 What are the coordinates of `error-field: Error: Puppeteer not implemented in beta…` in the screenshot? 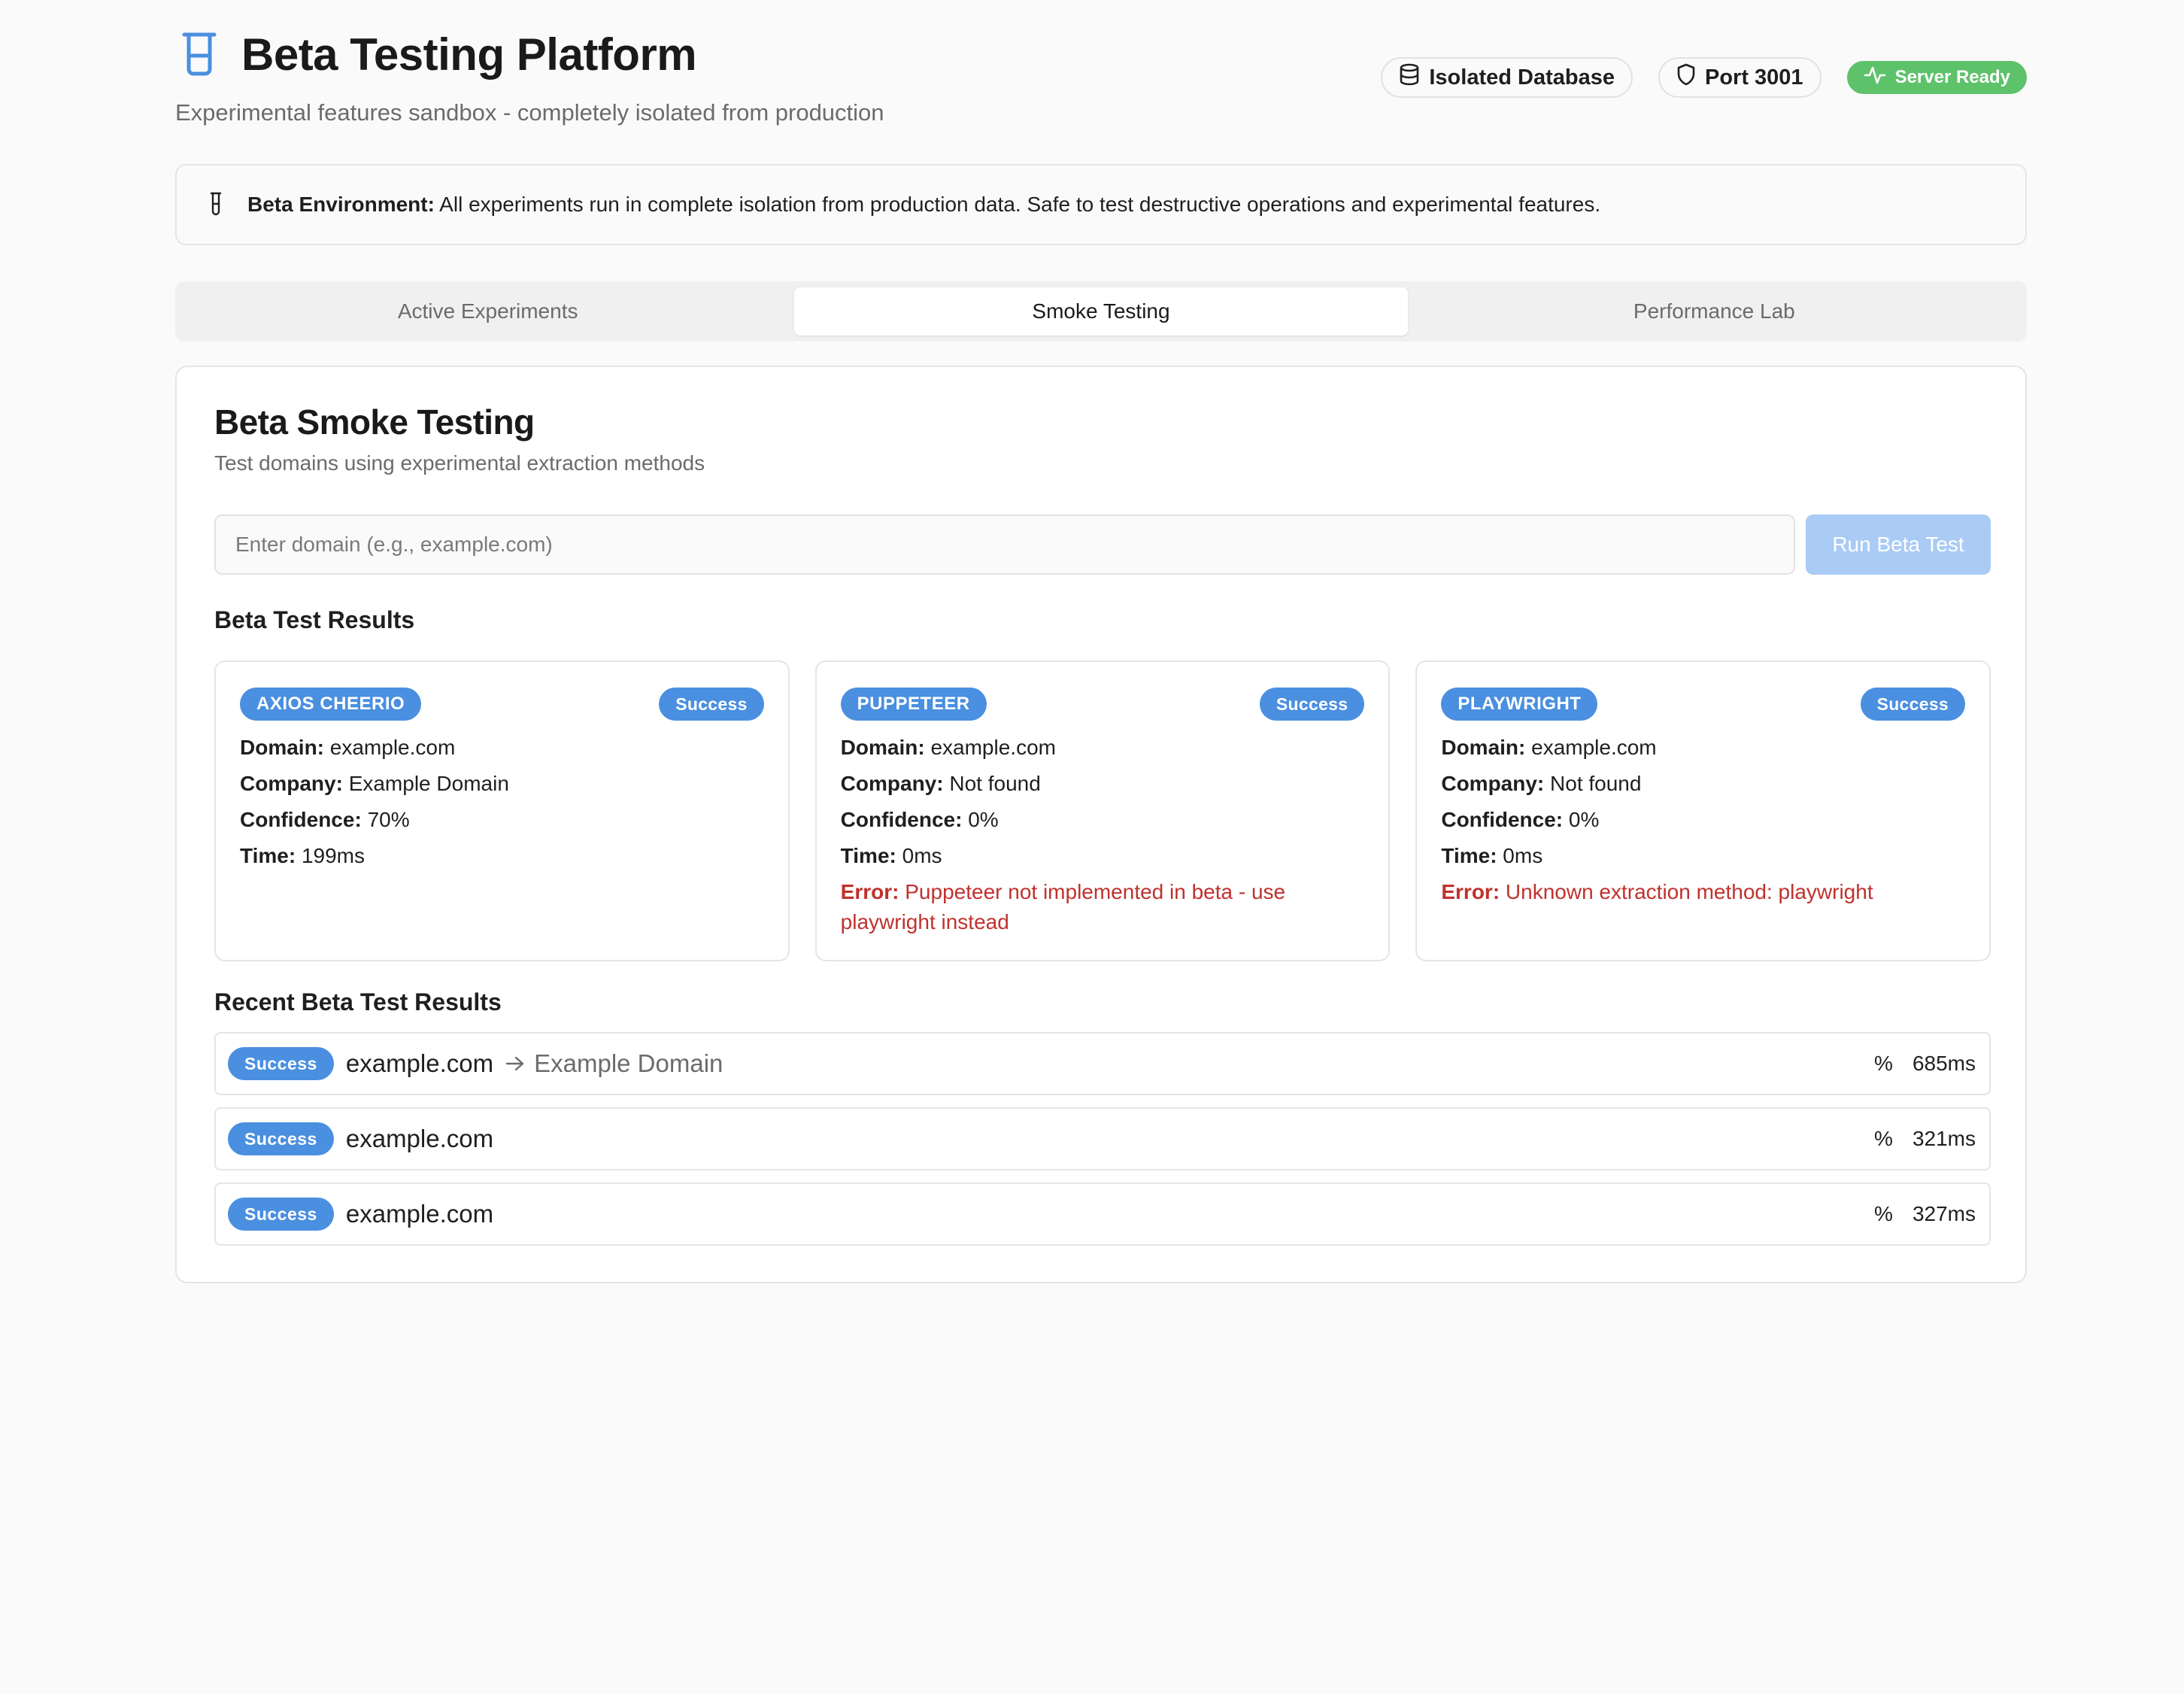 It's located at (1103, 907).